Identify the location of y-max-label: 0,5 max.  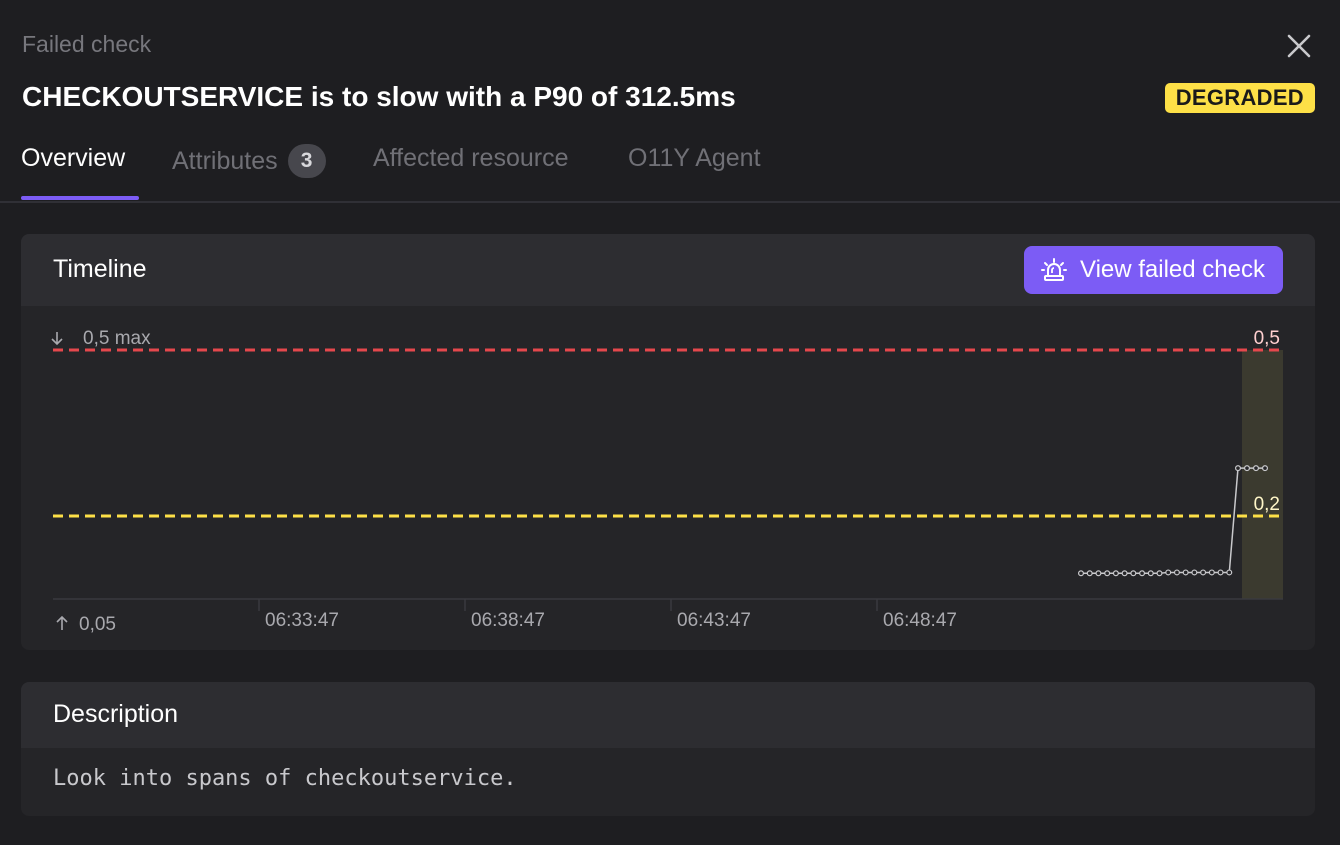
(117, 338).